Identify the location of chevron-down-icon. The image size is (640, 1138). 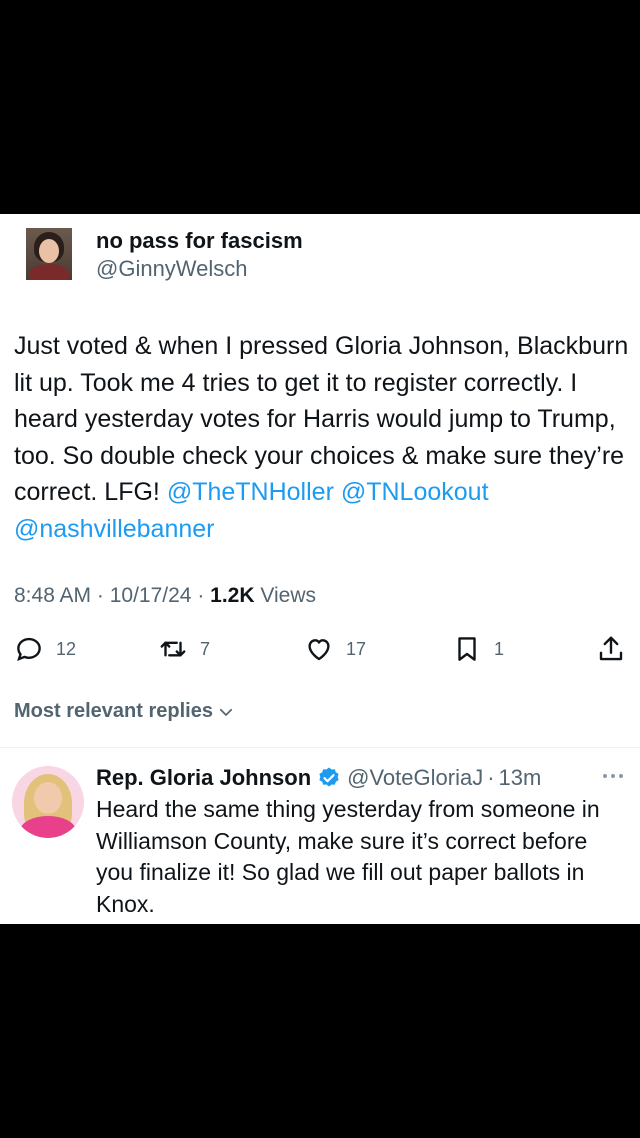
(226, 712).